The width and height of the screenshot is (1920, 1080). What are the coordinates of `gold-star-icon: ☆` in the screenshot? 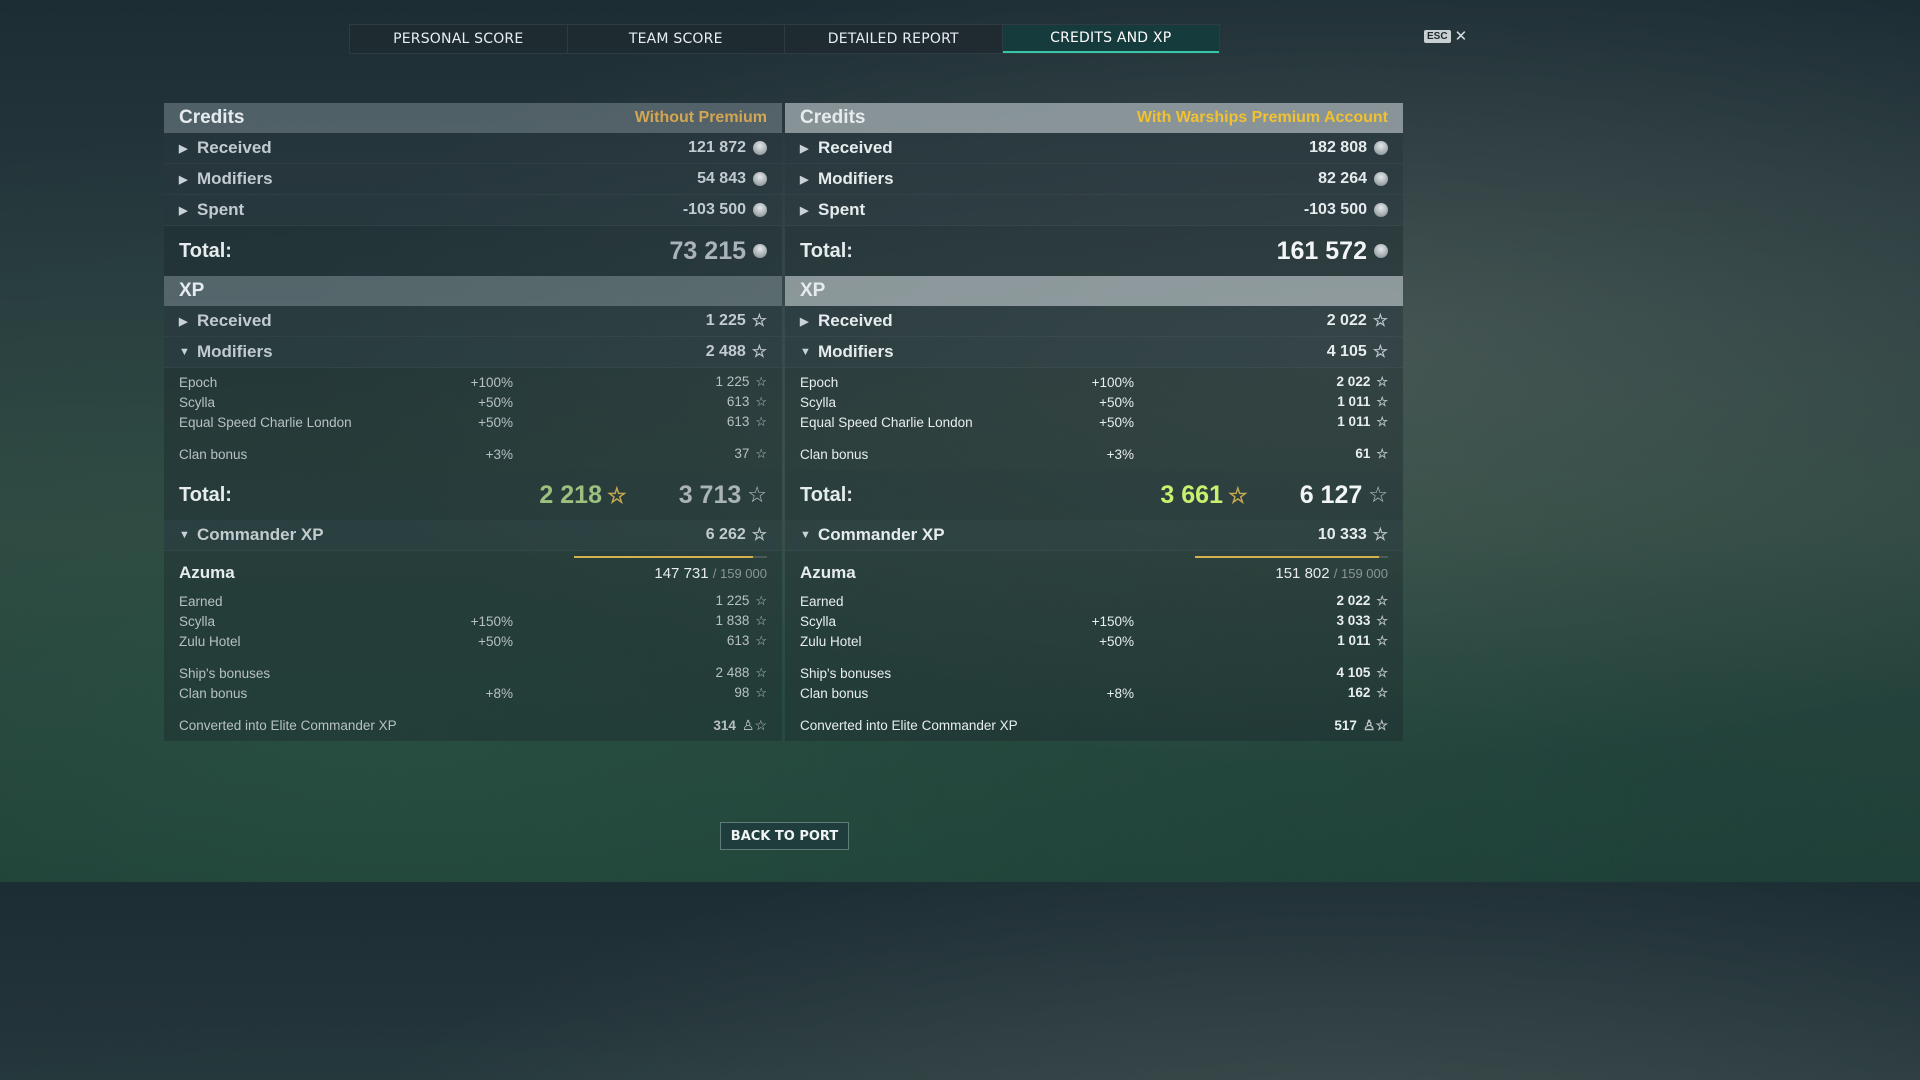 It's located at (616, 495).